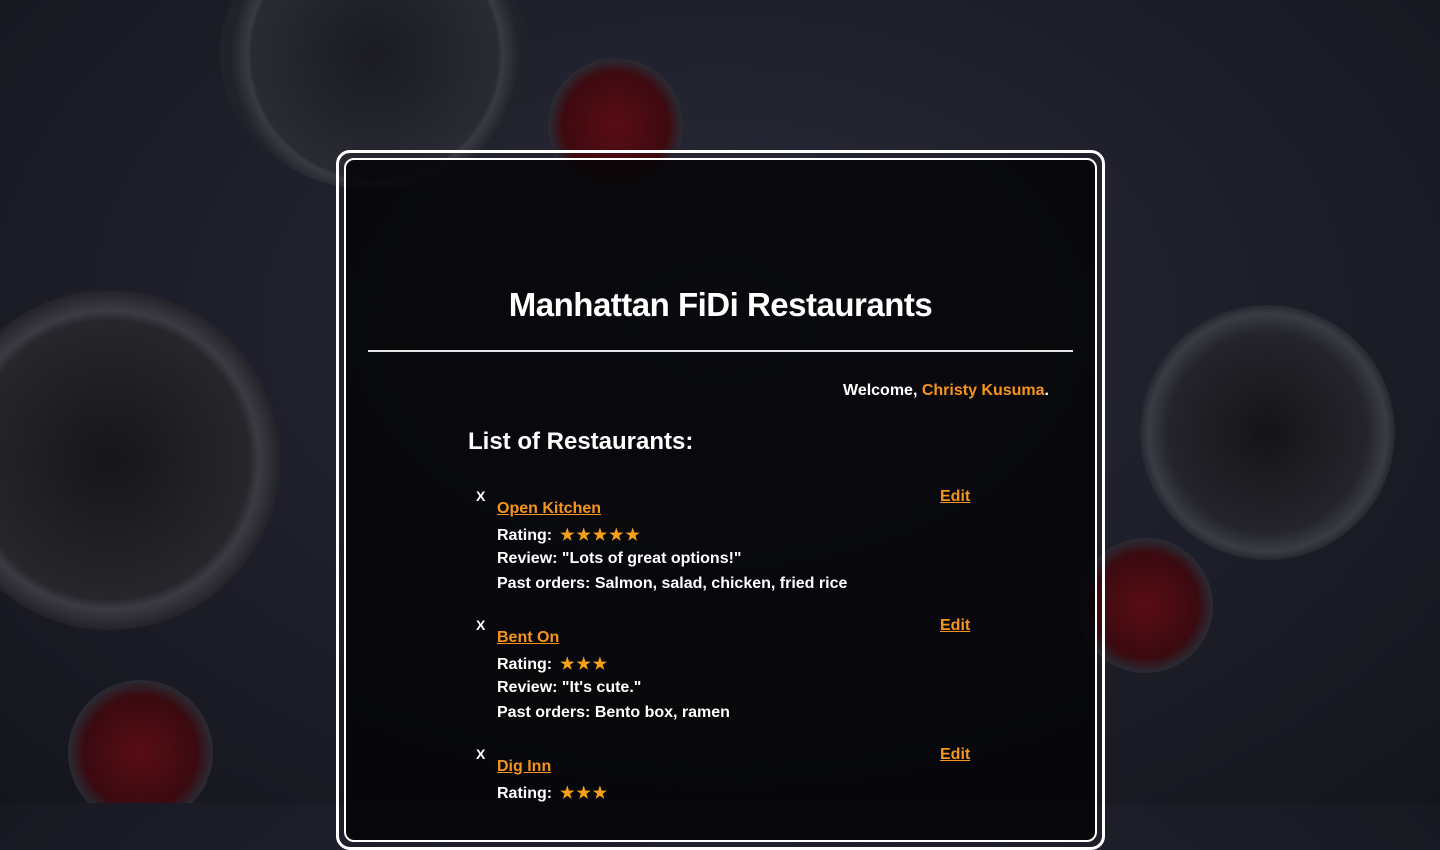 The image size is (1440, 850). What do you see at coordinates (720, 304) in the screenshot?
I see `page-title: Manhattan FiDi Restaurants` at bounding box center [720, 304].